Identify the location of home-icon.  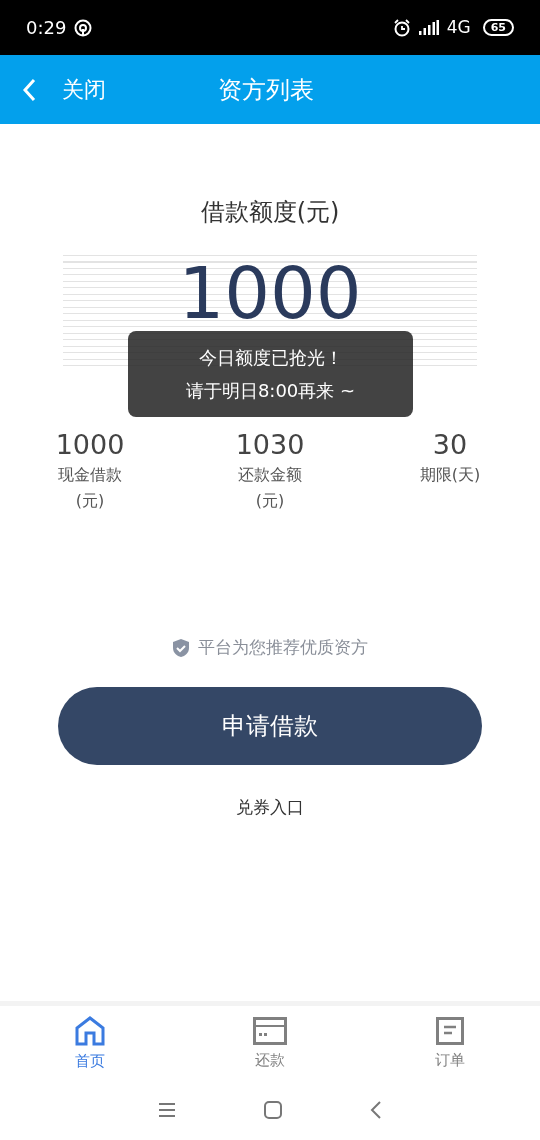
(90, 1031).